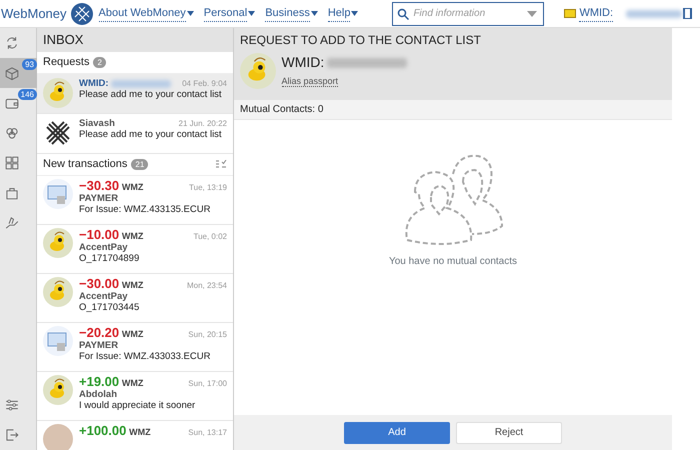  I want to click on rail-tab: 93, so click(18, 73).